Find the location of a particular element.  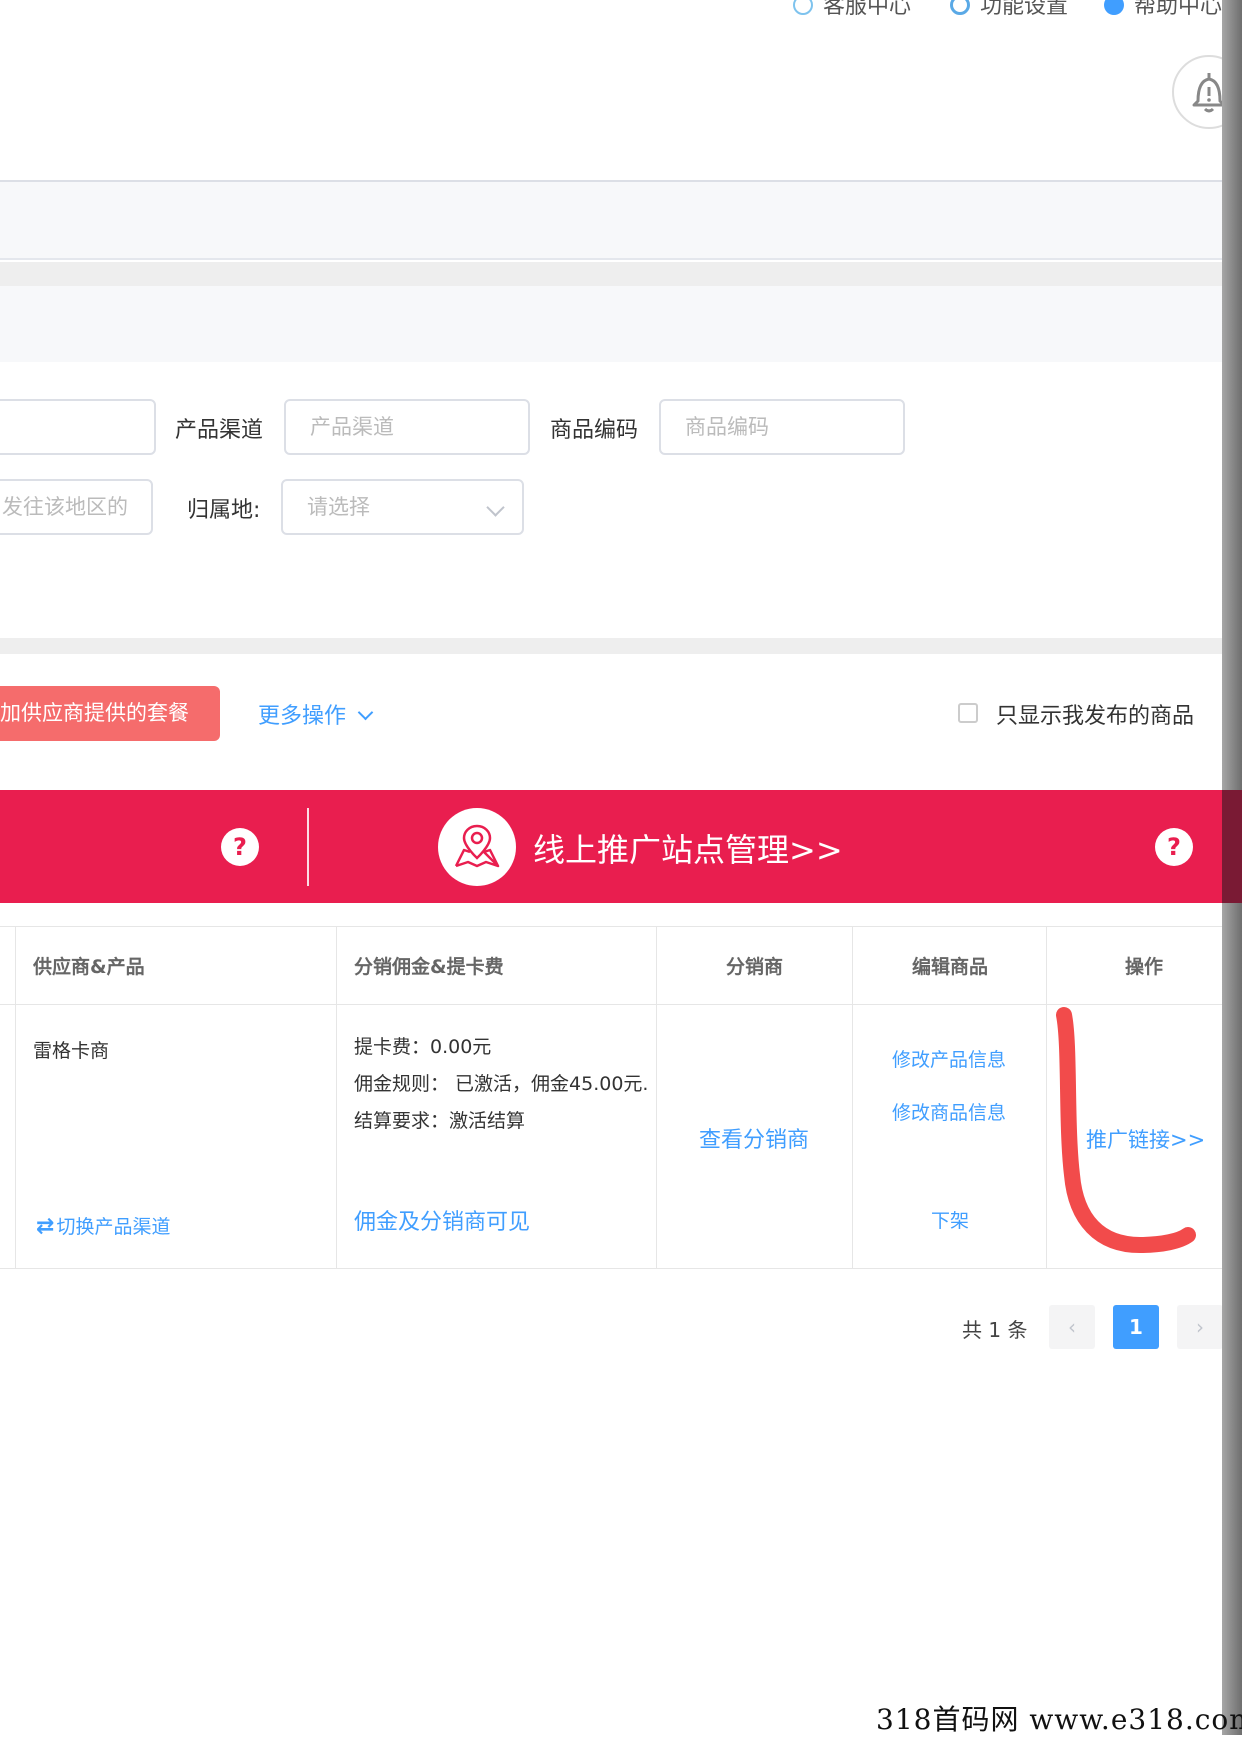

only-mine-label: 只显示我发布的商品 is located at coordinates (1095, 716).